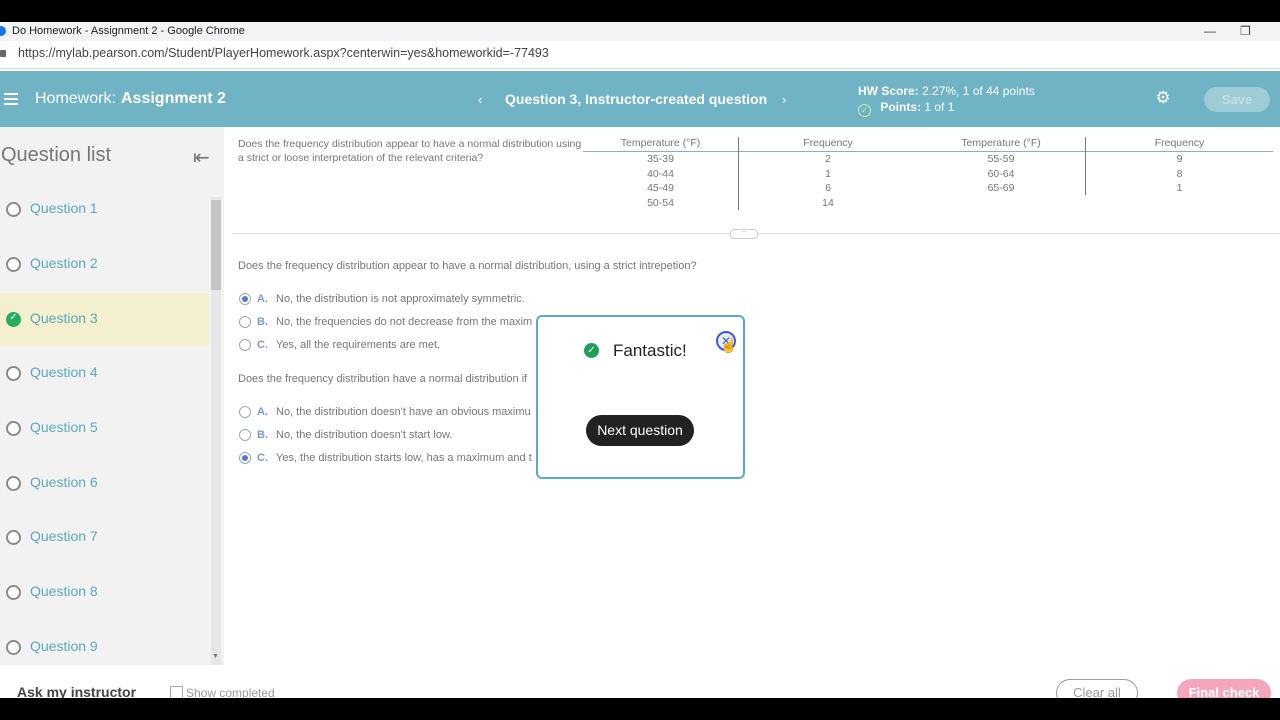  Describe the element at coordinates (480, 99) in the screenshot. I see `previous-question-button: ‹` at that location.